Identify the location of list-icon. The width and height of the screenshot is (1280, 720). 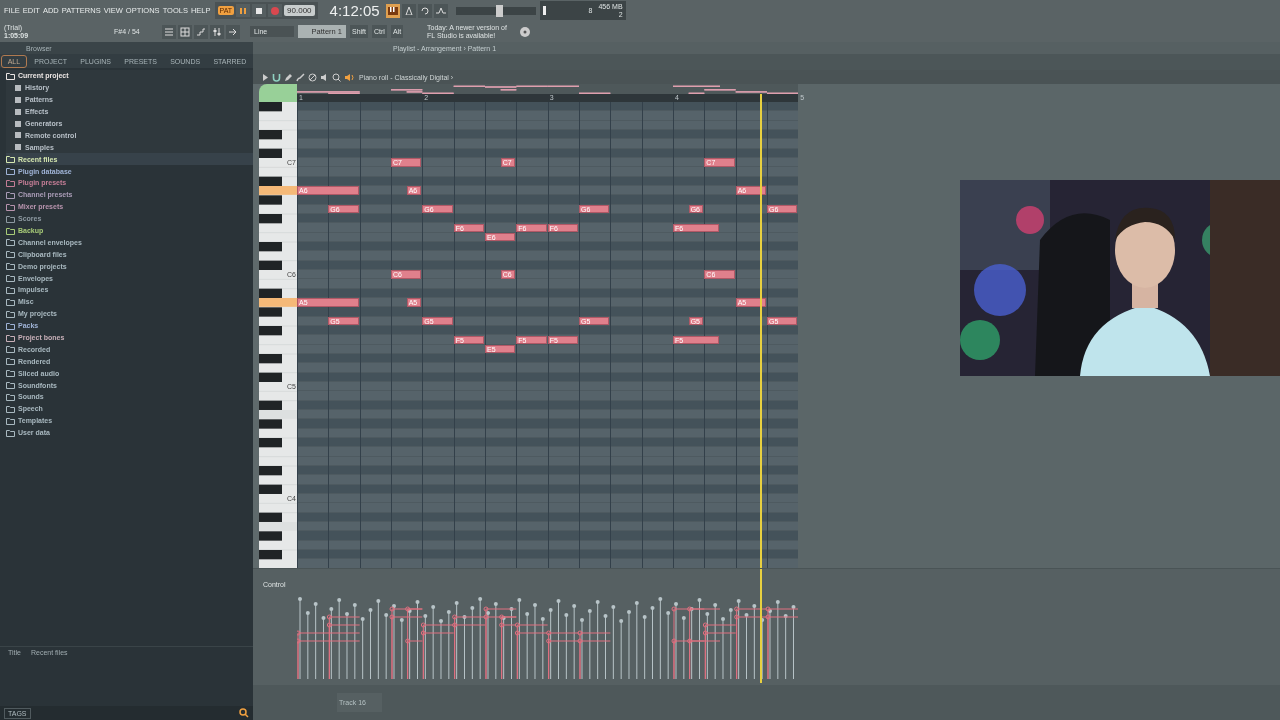
(169, 31).